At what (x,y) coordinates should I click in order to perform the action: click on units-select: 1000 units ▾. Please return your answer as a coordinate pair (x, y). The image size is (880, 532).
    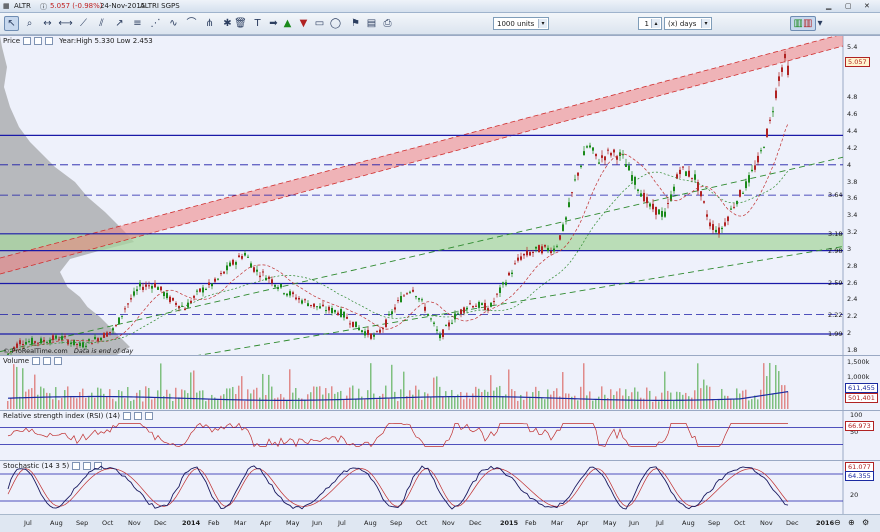
    Looking at the image, I should click on (521, 23).